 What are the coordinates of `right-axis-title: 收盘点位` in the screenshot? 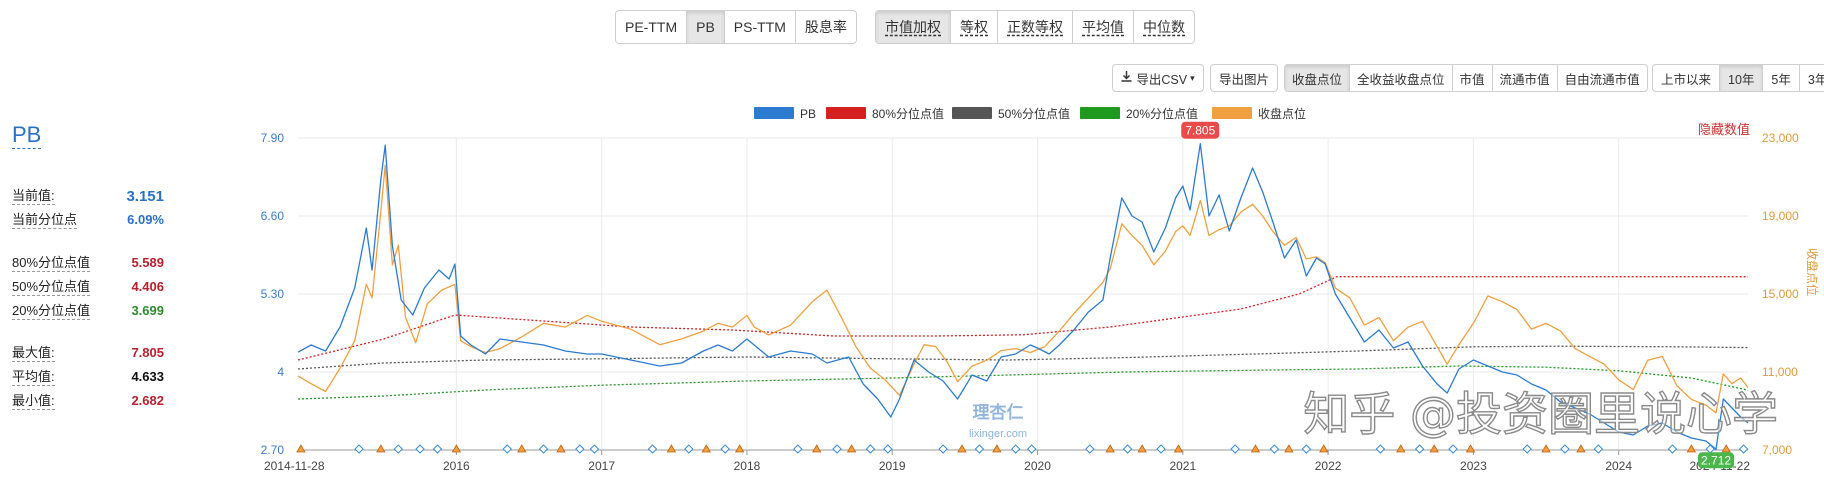 It's located at (1812, 272).